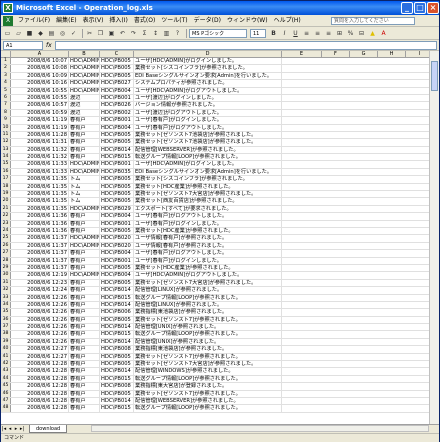 Image resolution: width=440 pixels, height=443 pixels. I want to click on cell: バージョン情報が参照されました。, so click(208, 105).